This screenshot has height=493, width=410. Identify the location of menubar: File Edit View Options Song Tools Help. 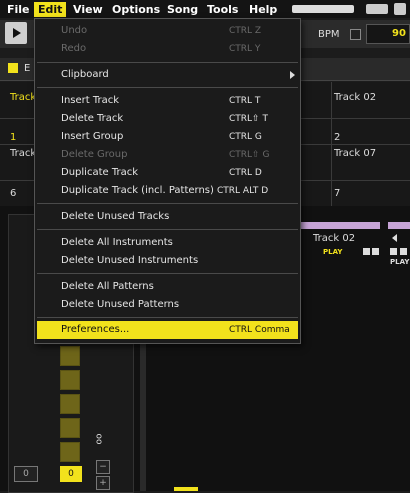
(205, 9).